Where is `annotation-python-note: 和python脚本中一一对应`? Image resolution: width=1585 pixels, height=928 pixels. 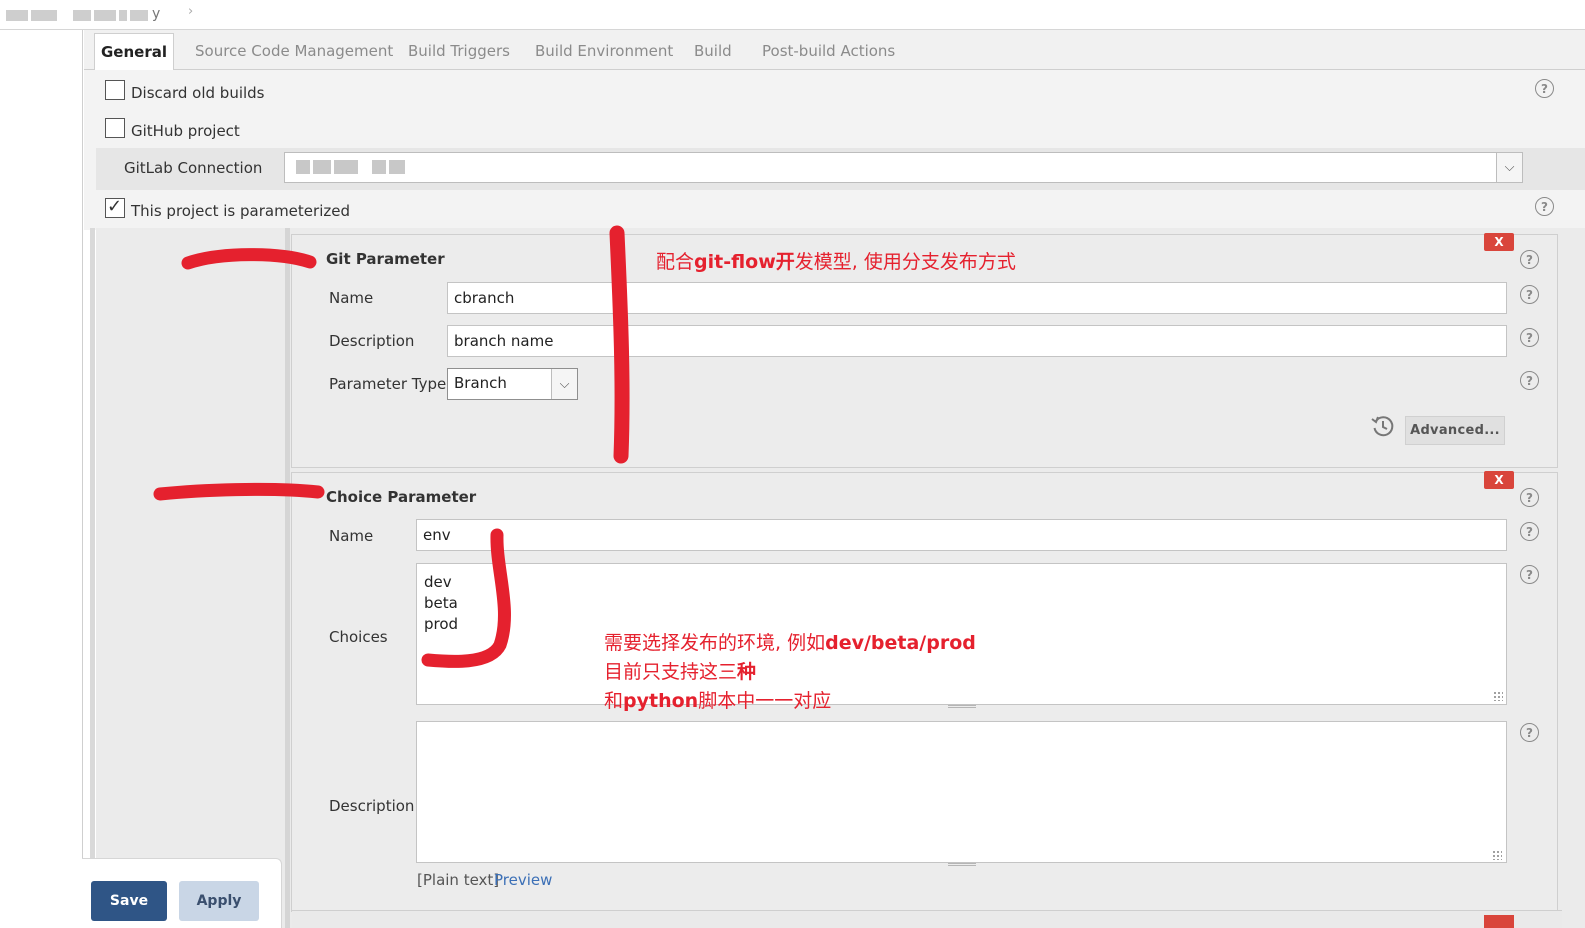 annotation-python-note: 和python脚本中一一对应 is located at coordinates (718, 701).